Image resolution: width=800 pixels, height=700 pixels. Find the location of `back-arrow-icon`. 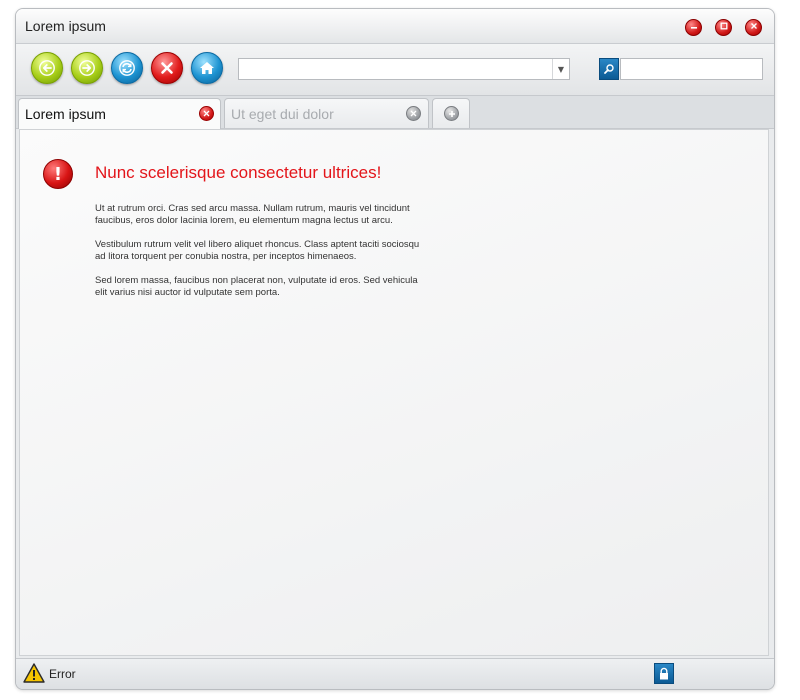

back-arrow-icon is located at coordinates (47, 68).